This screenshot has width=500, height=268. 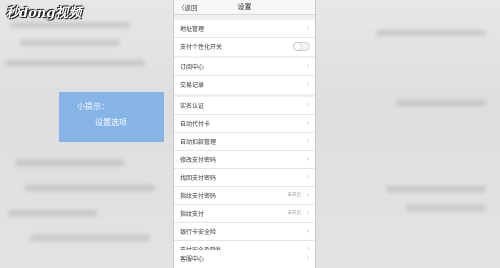 What do you see at coordinates (244, 124) in the screenshot?
I see `settings-row: 自动代付卡 ›` at bounding box center [244, 124].